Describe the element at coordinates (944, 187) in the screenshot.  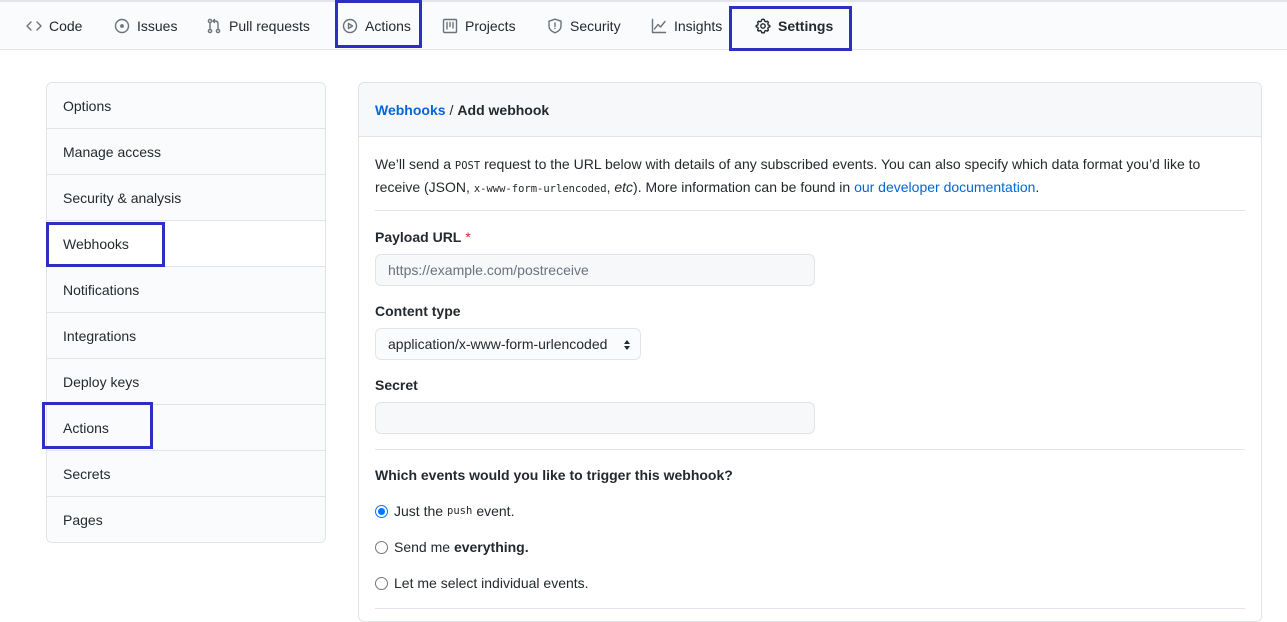
I see `developer-docs-link: our developer documentation` at that location.